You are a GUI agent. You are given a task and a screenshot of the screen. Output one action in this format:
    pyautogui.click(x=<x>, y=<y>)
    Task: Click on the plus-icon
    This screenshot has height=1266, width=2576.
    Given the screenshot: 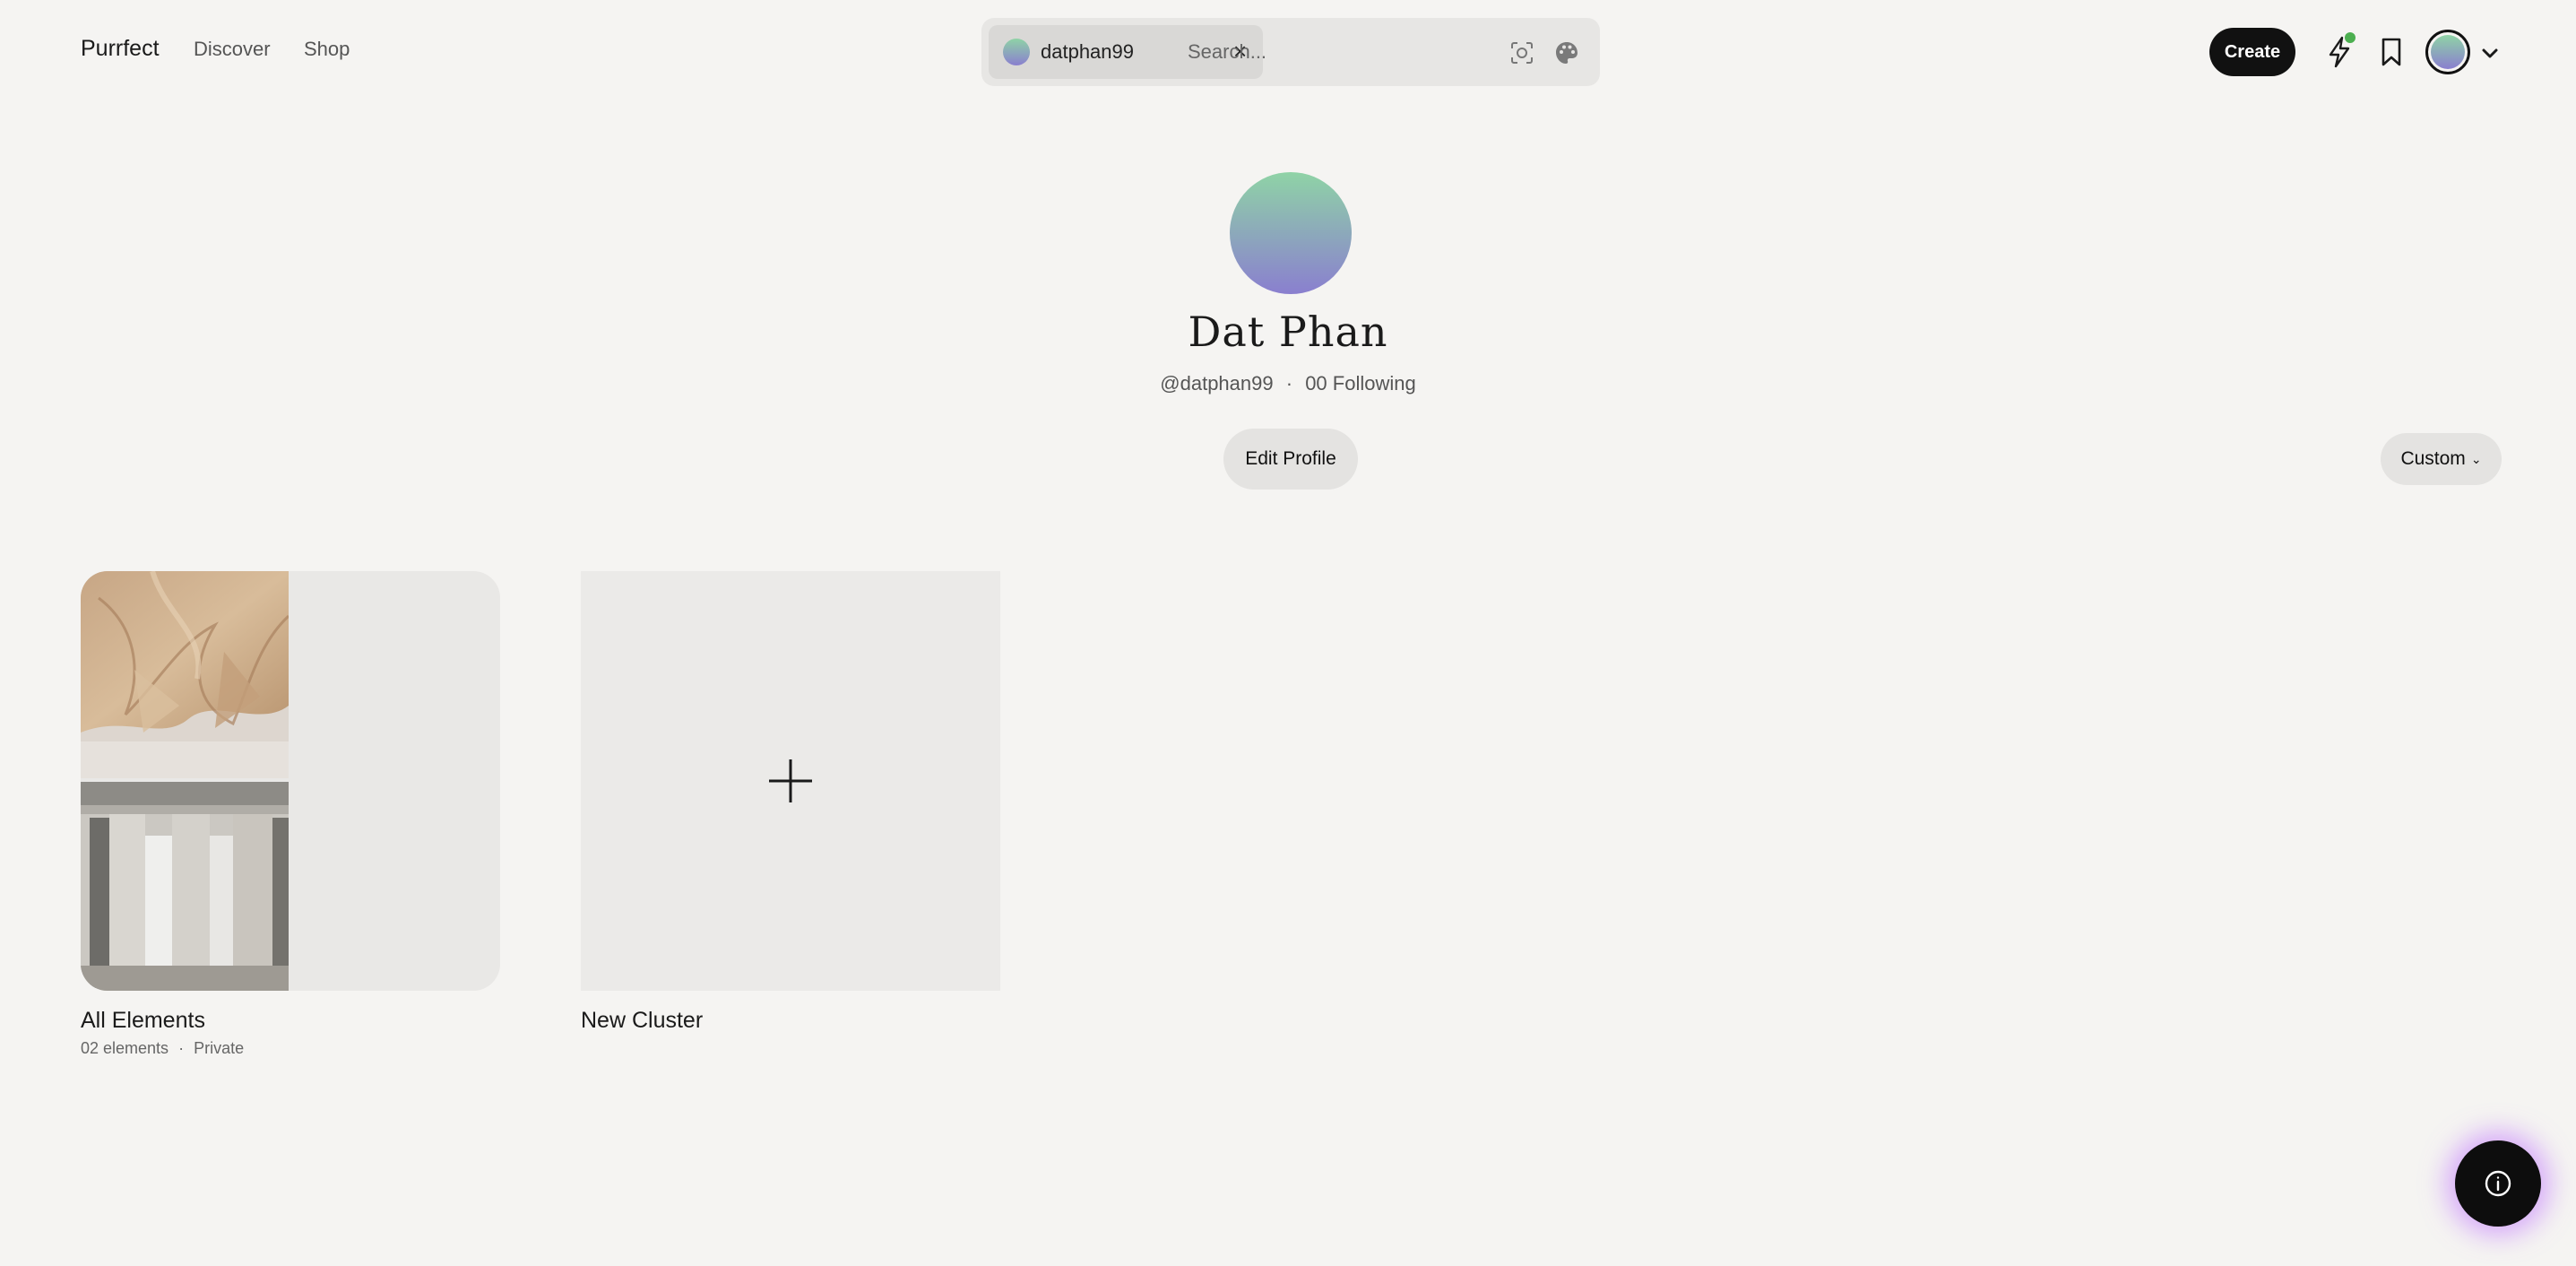 What is the action you would take?
    pyautogui.click(x=790, y=780)
    